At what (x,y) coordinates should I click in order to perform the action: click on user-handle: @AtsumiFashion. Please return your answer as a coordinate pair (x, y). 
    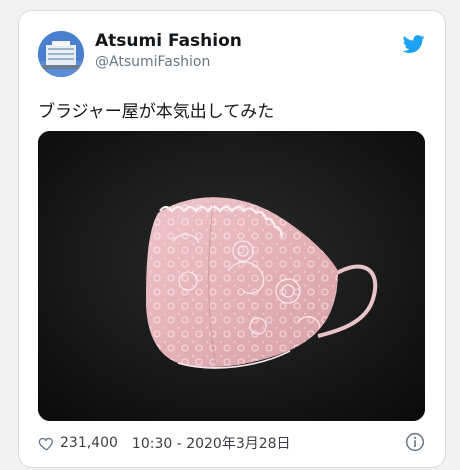
    Looking at the image, I should click on (152, 62).